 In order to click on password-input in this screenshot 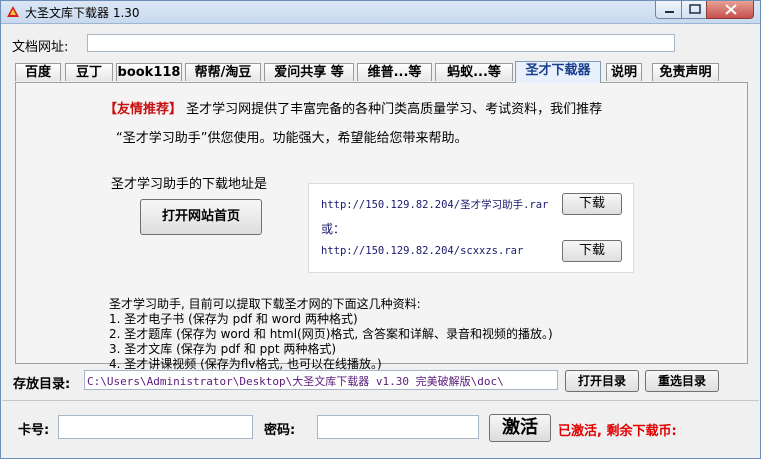, I will do `click(398, 427)`.